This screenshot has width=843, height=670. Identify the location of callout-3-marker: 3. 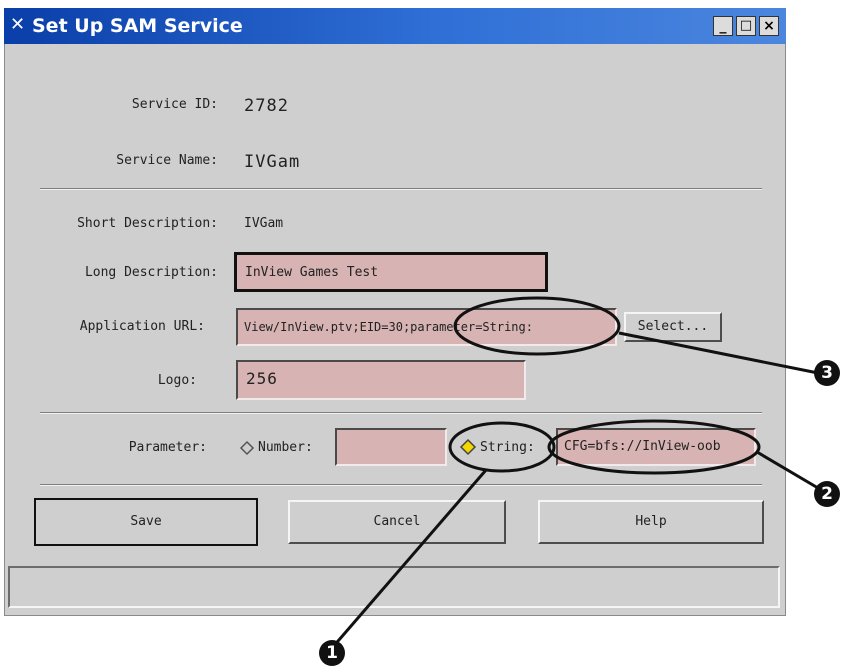
(827, 373).